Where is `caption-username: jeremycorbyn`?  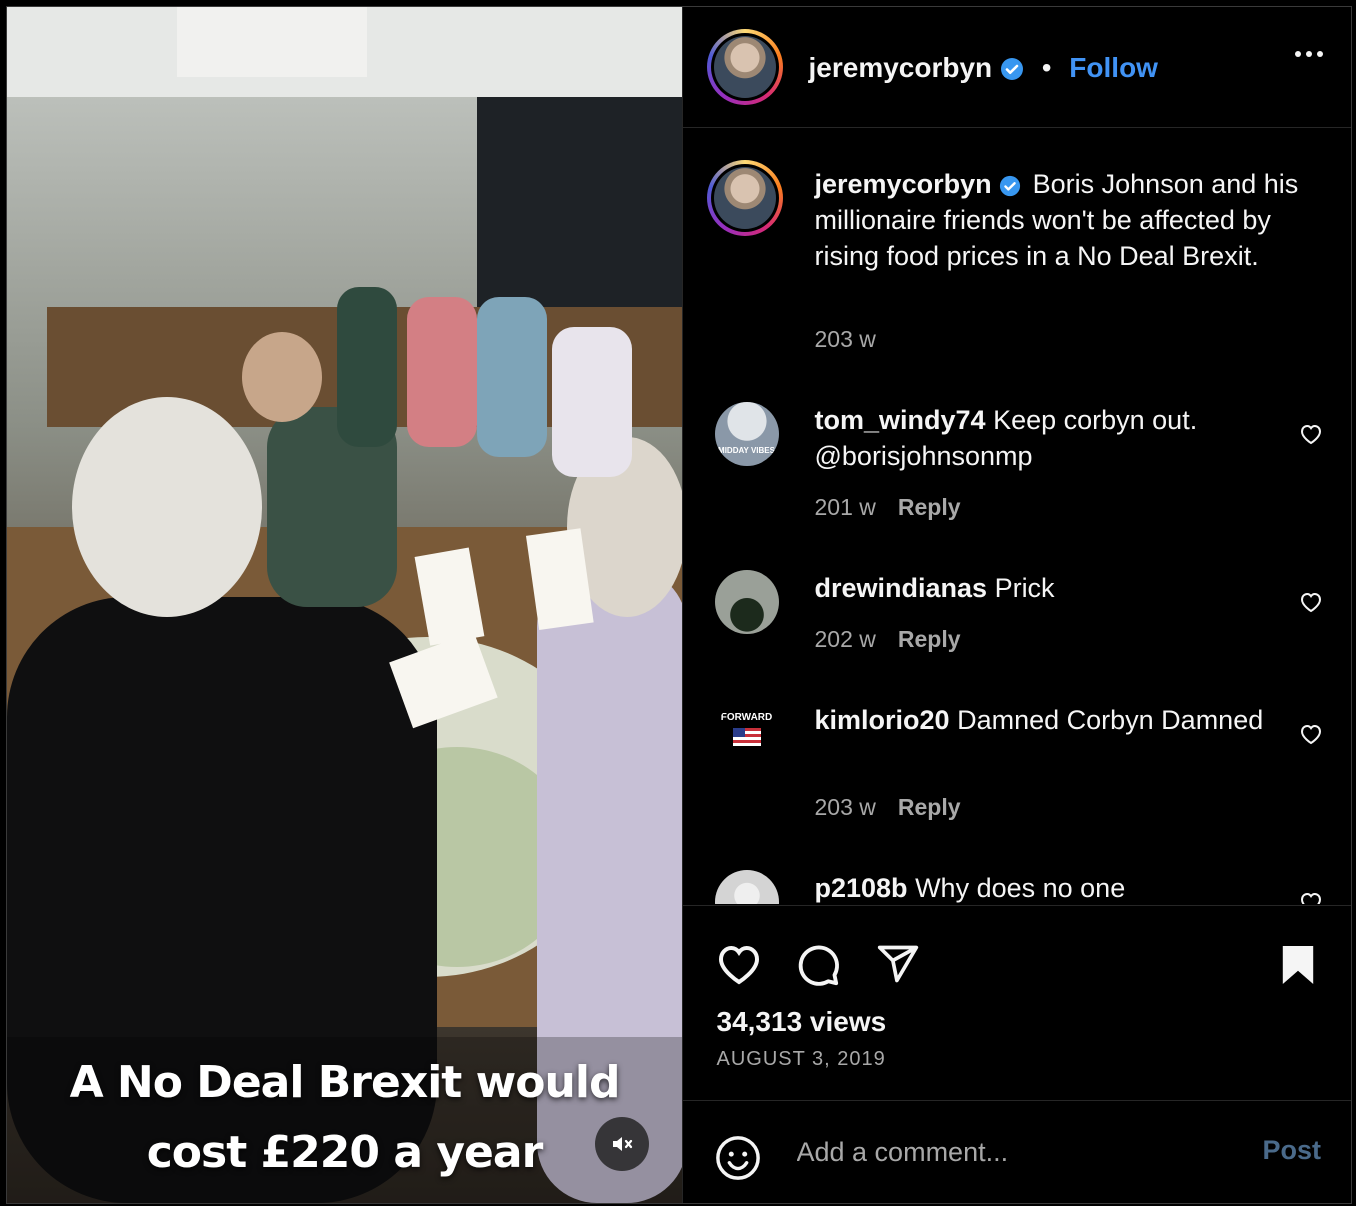
caption-username: jeremycorbyn is located at coordinates (903, 184).